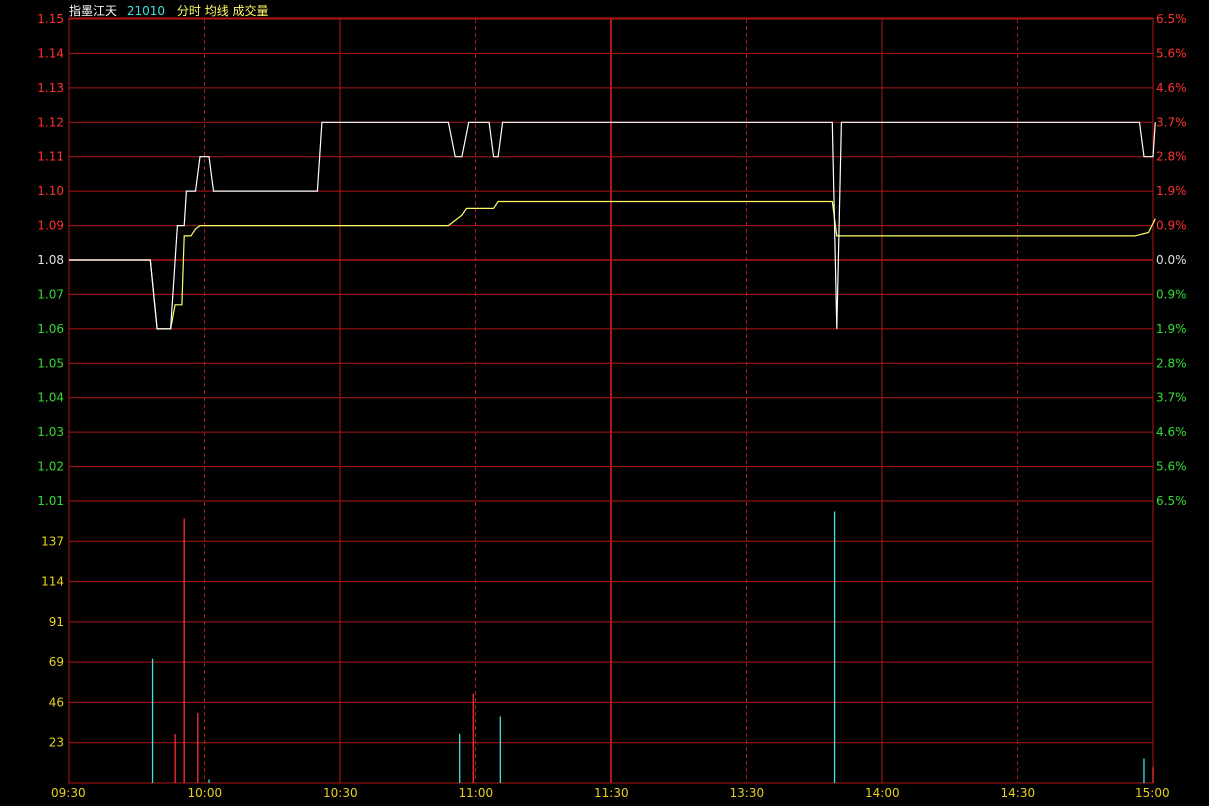 This screenshot has width=1209, height=806. I want to click on time-tick-label: 11:30, so click(611, 793).